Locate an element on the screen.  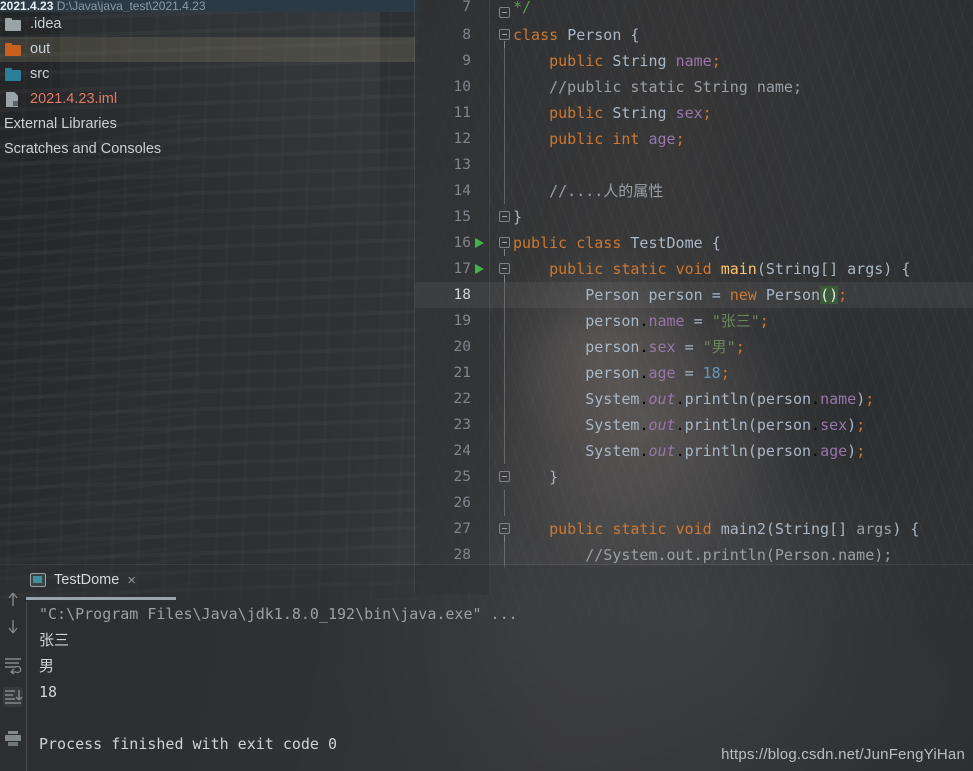
line-number: 14 is located at coordinates (462, 191).